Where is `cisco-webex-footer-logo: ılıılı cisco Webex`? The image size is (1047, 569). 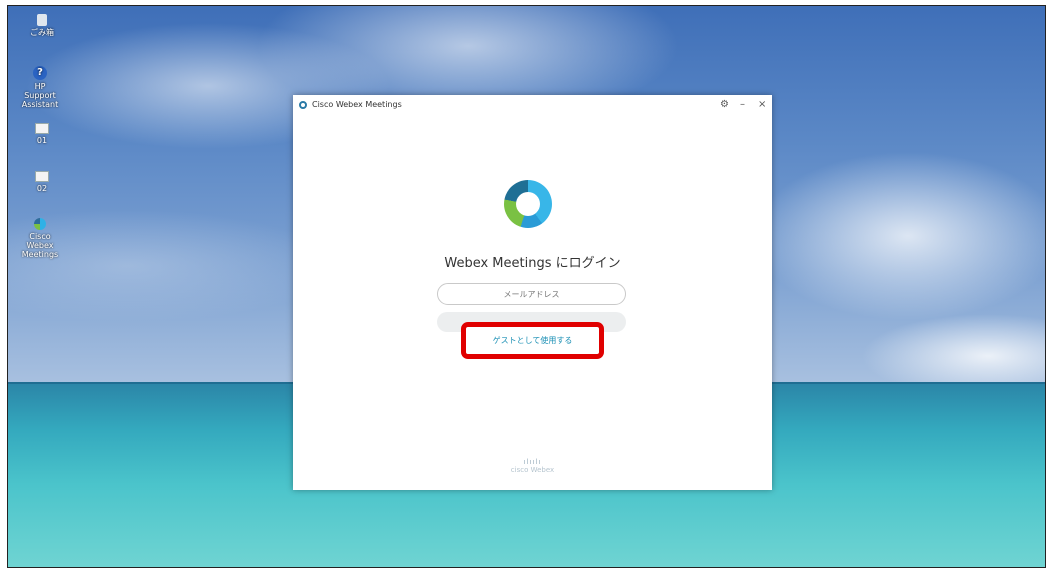 cisco-webex-footer-logo: ılıılı cisco Webex is located at coordinates (532, 466).